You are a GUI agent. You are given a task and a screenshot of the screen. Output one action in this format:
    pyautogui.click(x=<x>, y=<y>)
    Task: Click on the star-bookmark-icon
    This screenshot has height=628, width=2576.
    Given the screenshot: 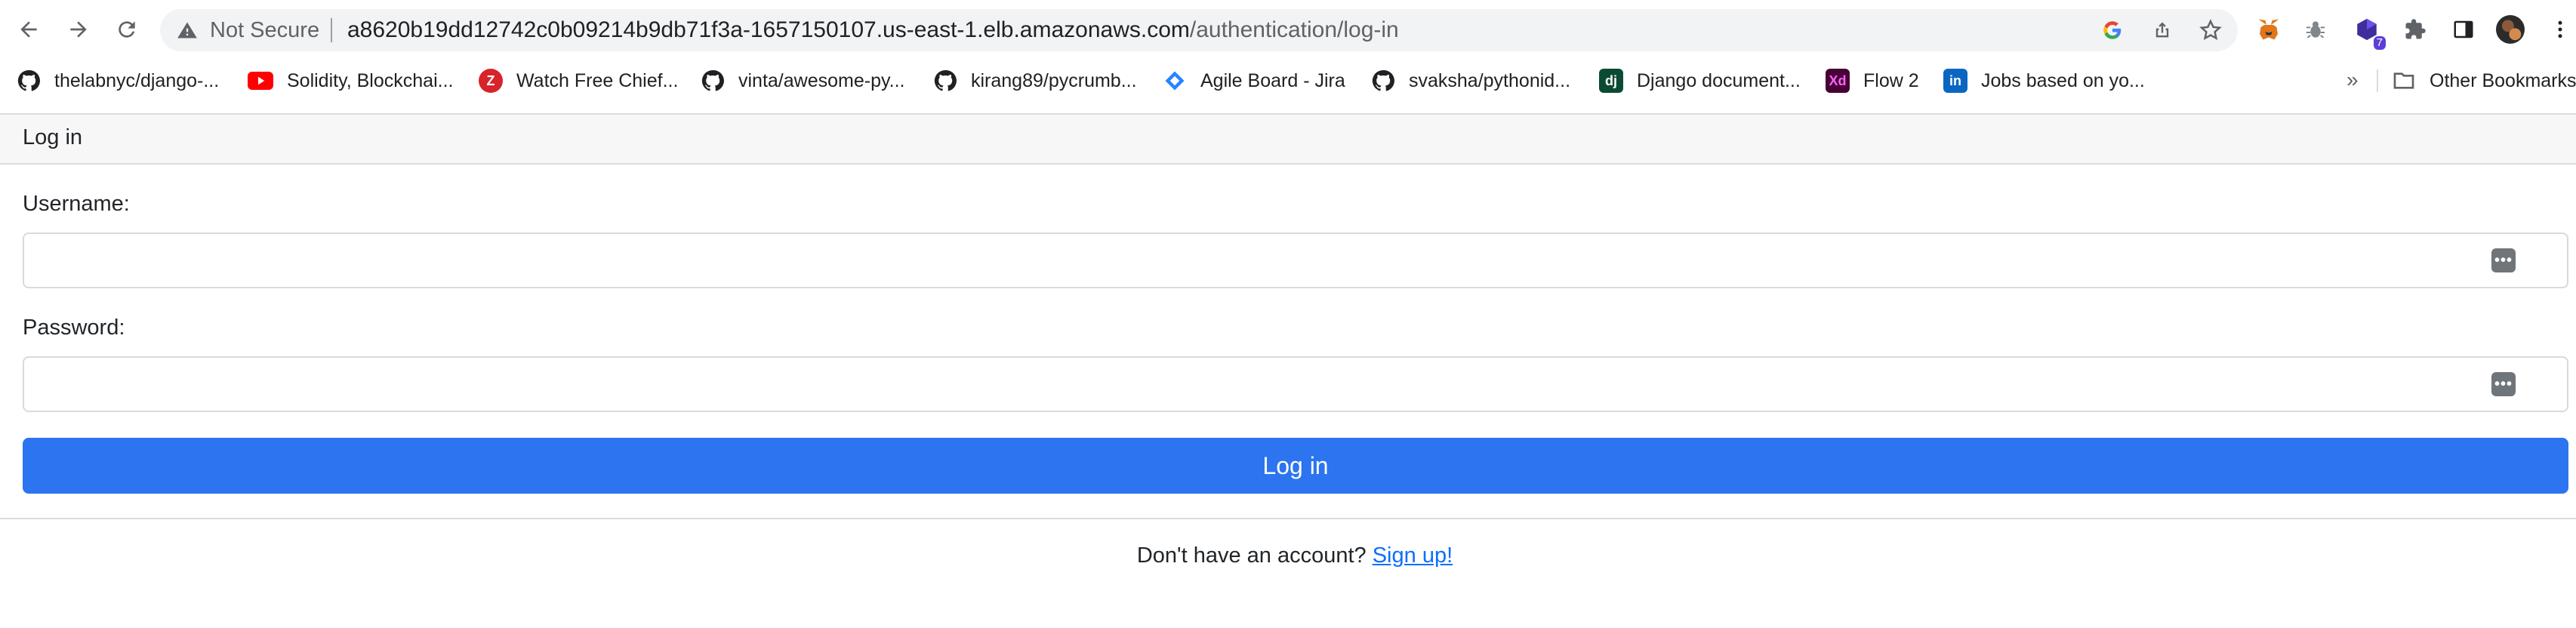 What is the action you would take?
    pyautogui.click(x=2211, y=30)
    